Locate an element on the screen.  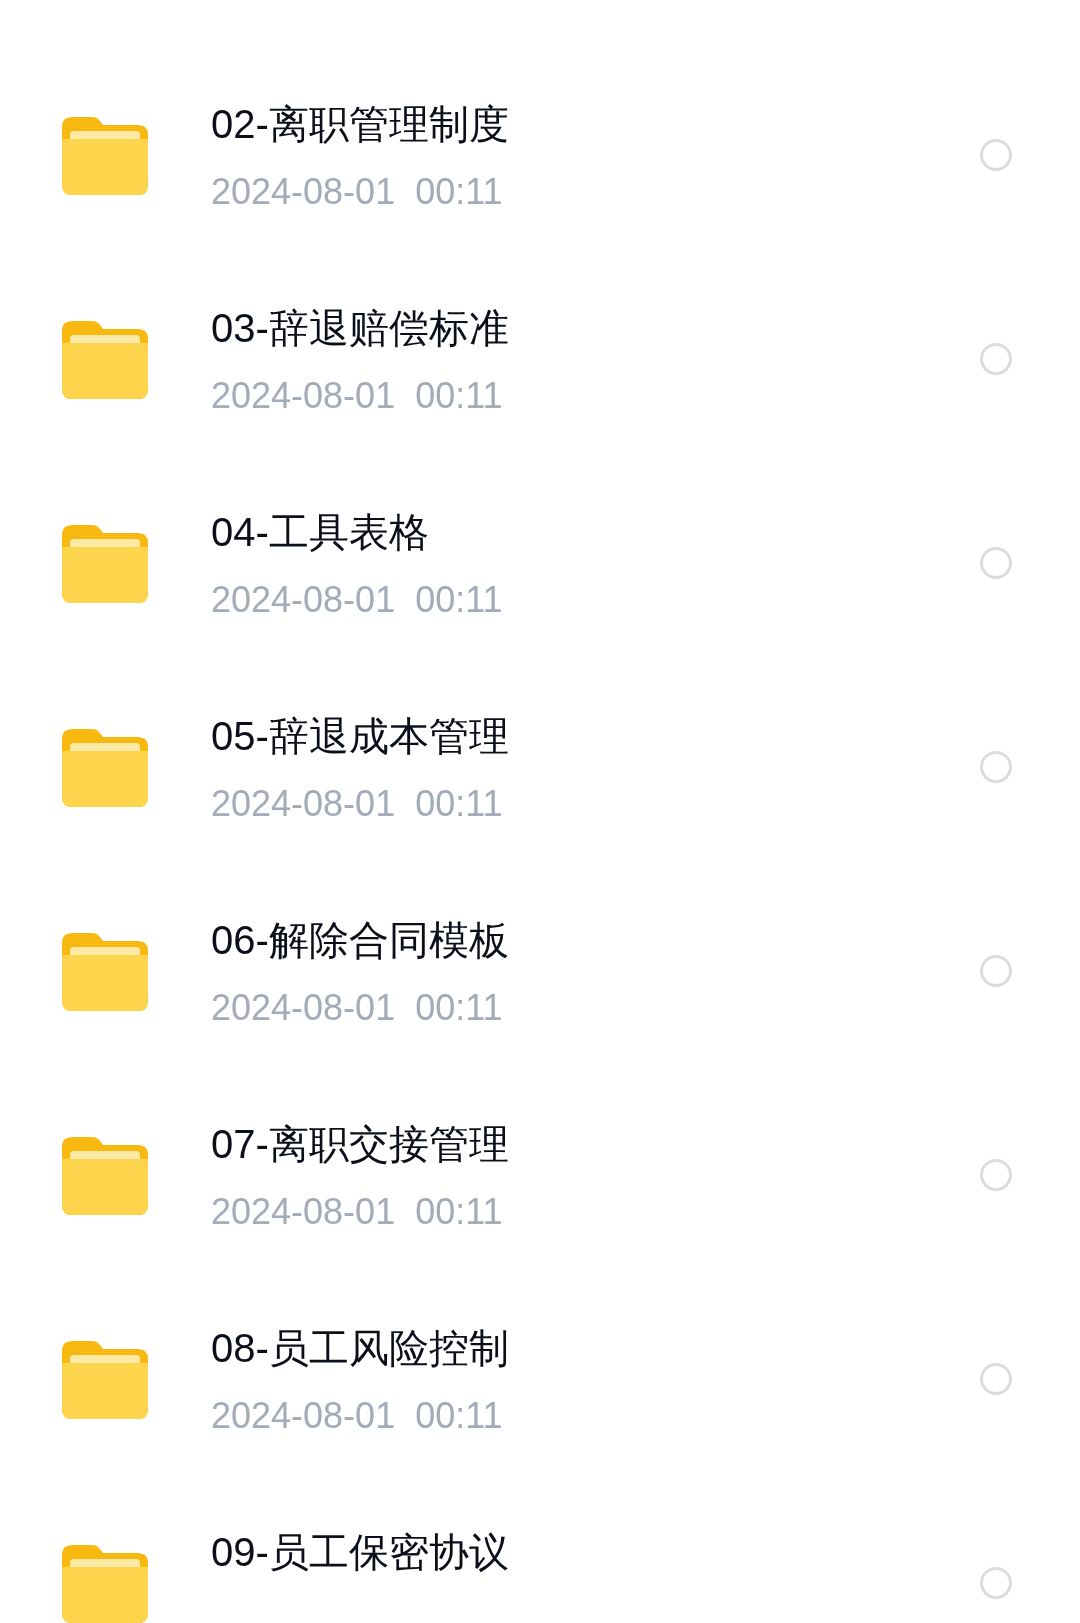
folder-row: 02-离职管理制度 2024-08-01 00:11 is located at coordinates (540, 157).